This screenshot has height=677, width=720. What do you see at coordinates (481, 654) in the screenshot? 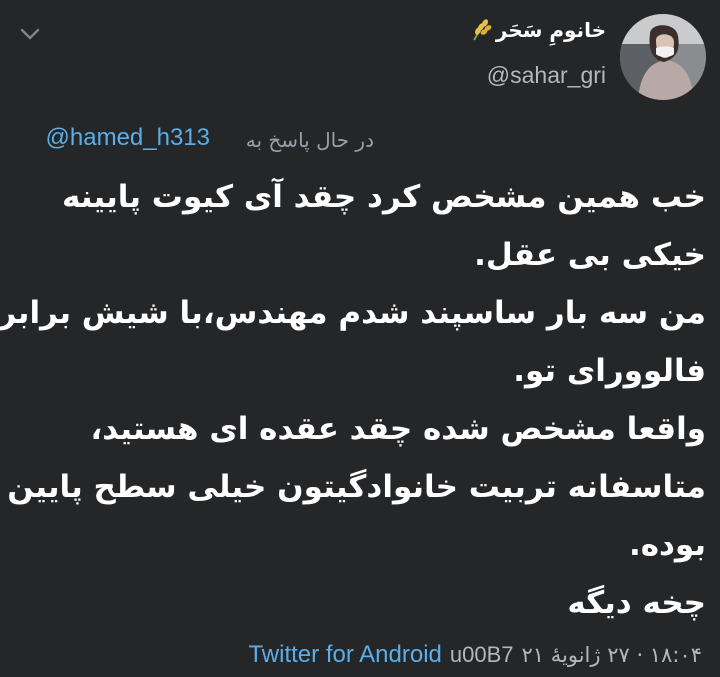
I see `footer-separator: u00B7` at bounding box center [481, 654].